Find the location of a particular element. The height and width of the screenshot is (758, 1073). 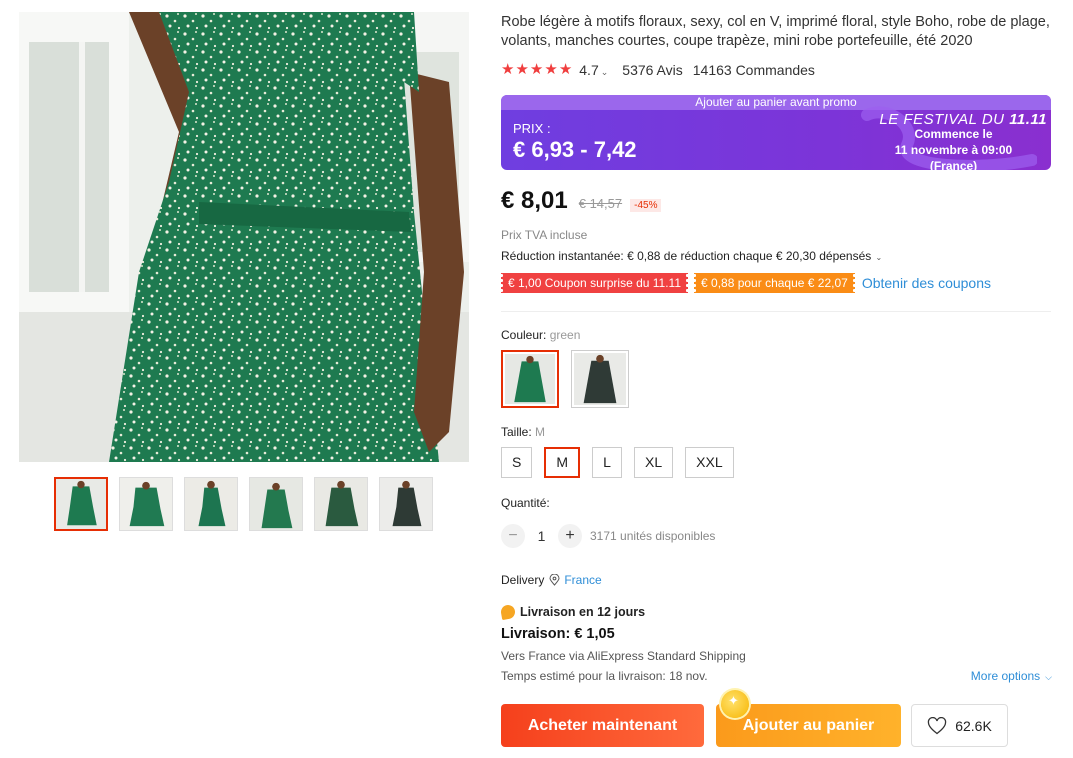

thumbnail-strip is located at coordinates (243, 504).